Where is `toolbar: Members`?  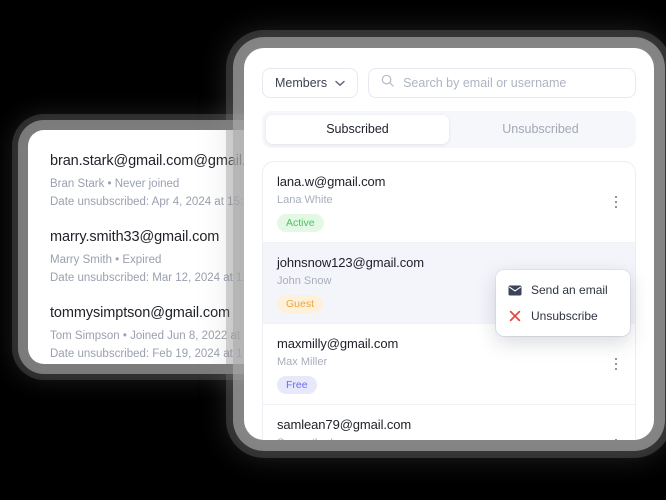
toolbar: Members is located at coordinates (449, 83).